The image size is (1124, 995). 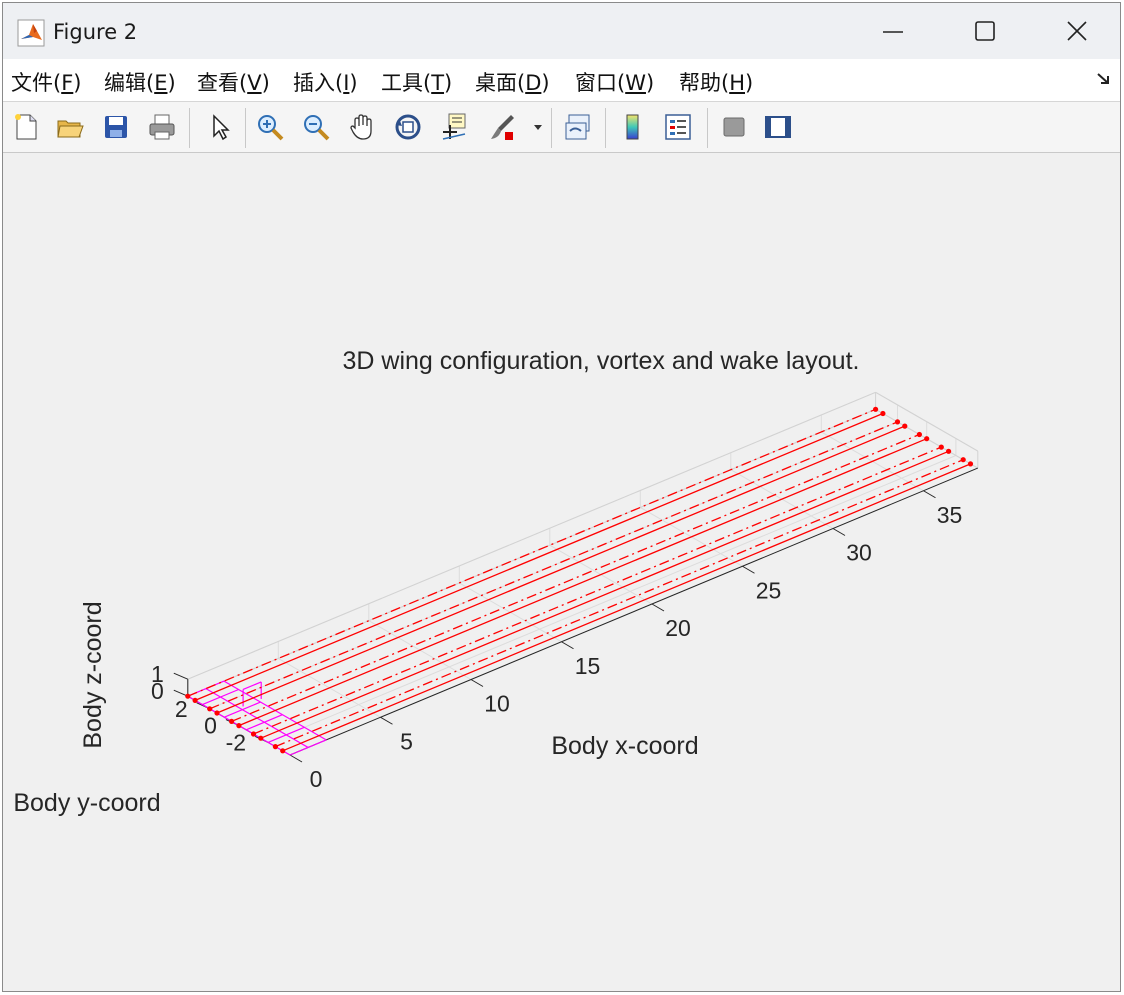 What do you see at coordinates (31, 33) in the screenshot?
I see `matlab-logo-icon` at bounding box center [31, 33].